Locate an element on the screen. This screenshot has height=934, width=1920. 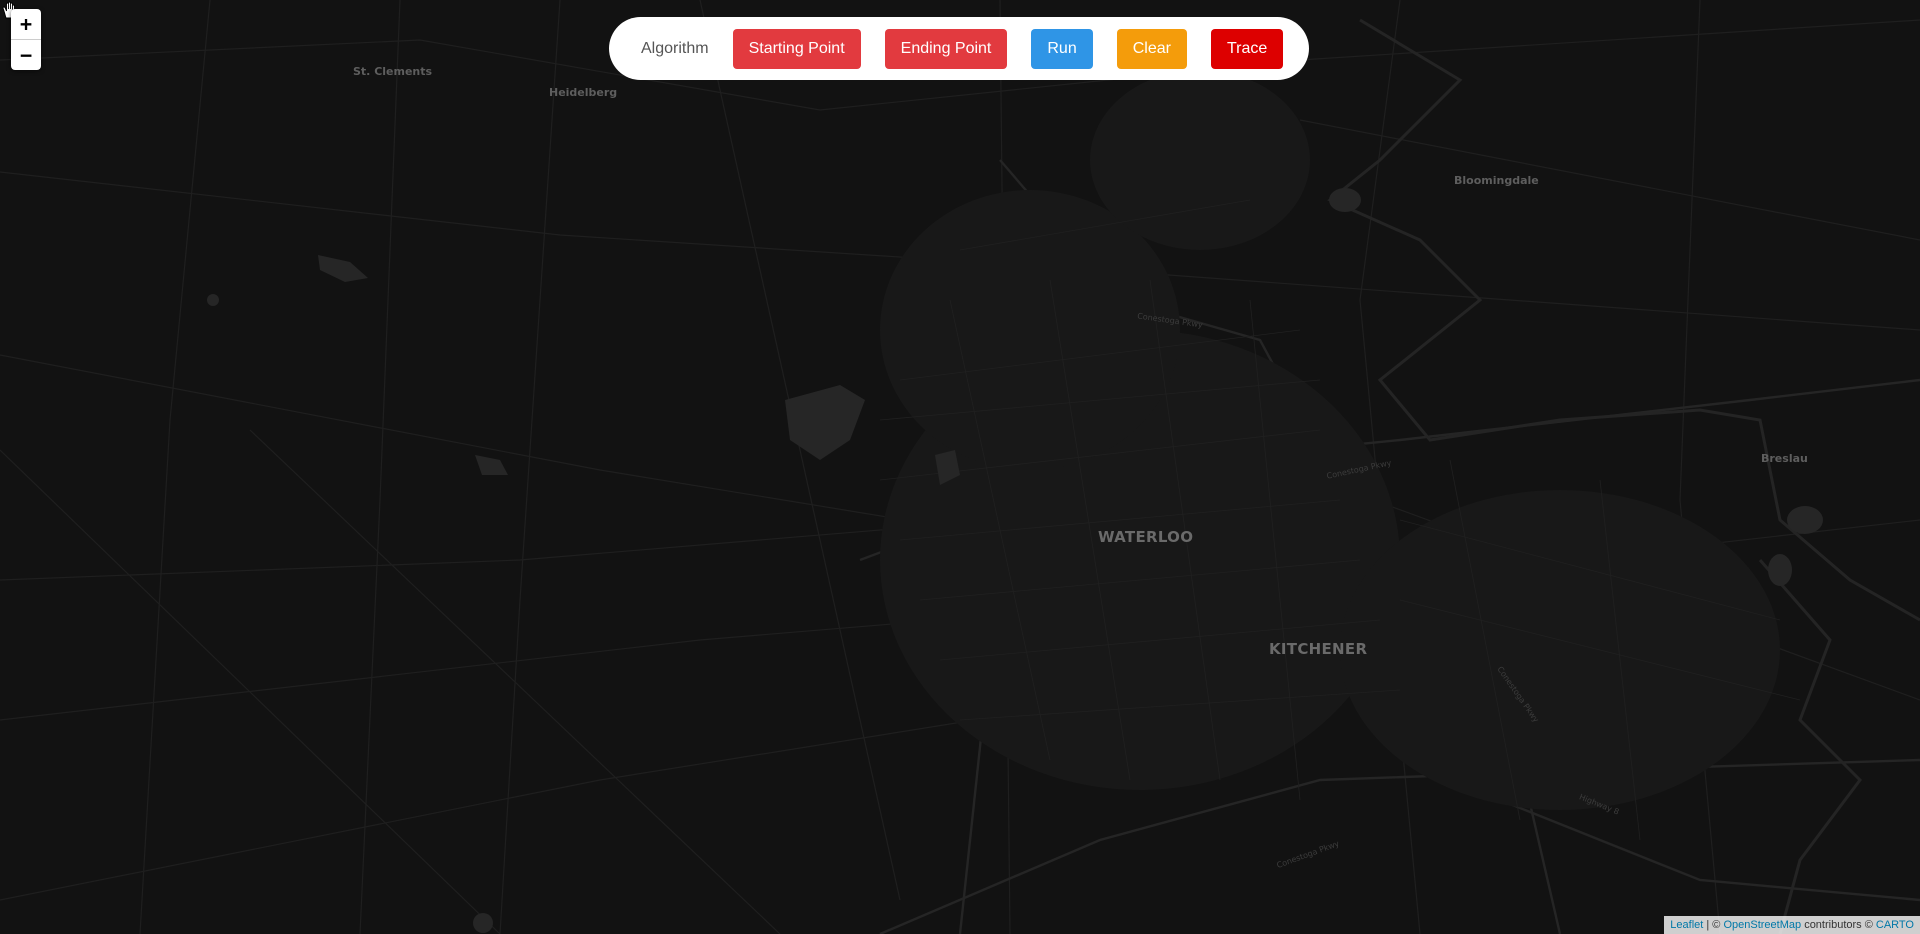
algorithm-dropdown: Algorithm is located at coordinates (675, 49).